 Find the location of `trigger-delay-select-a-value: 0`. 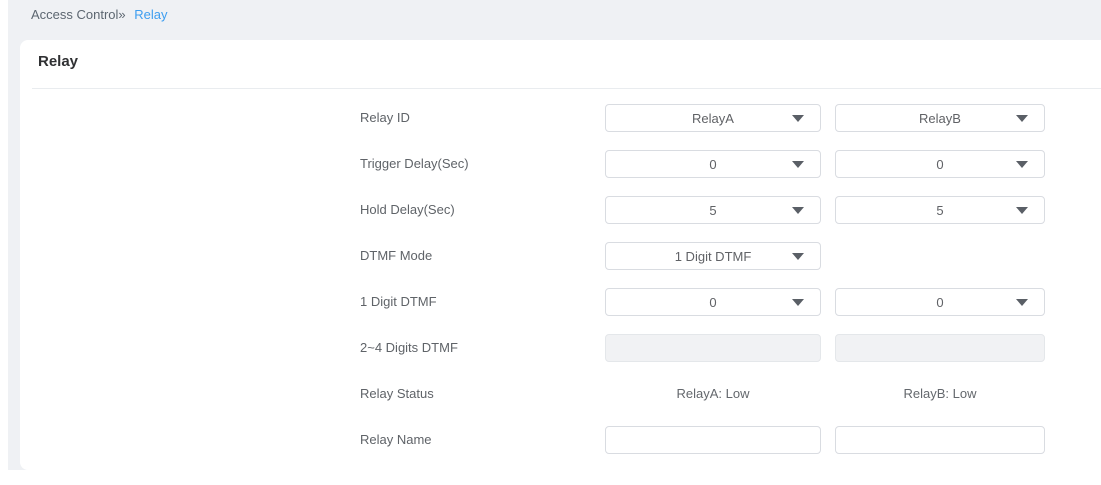

trigger-delay-select-a-value: 0 is located at coordinates (713, 164).